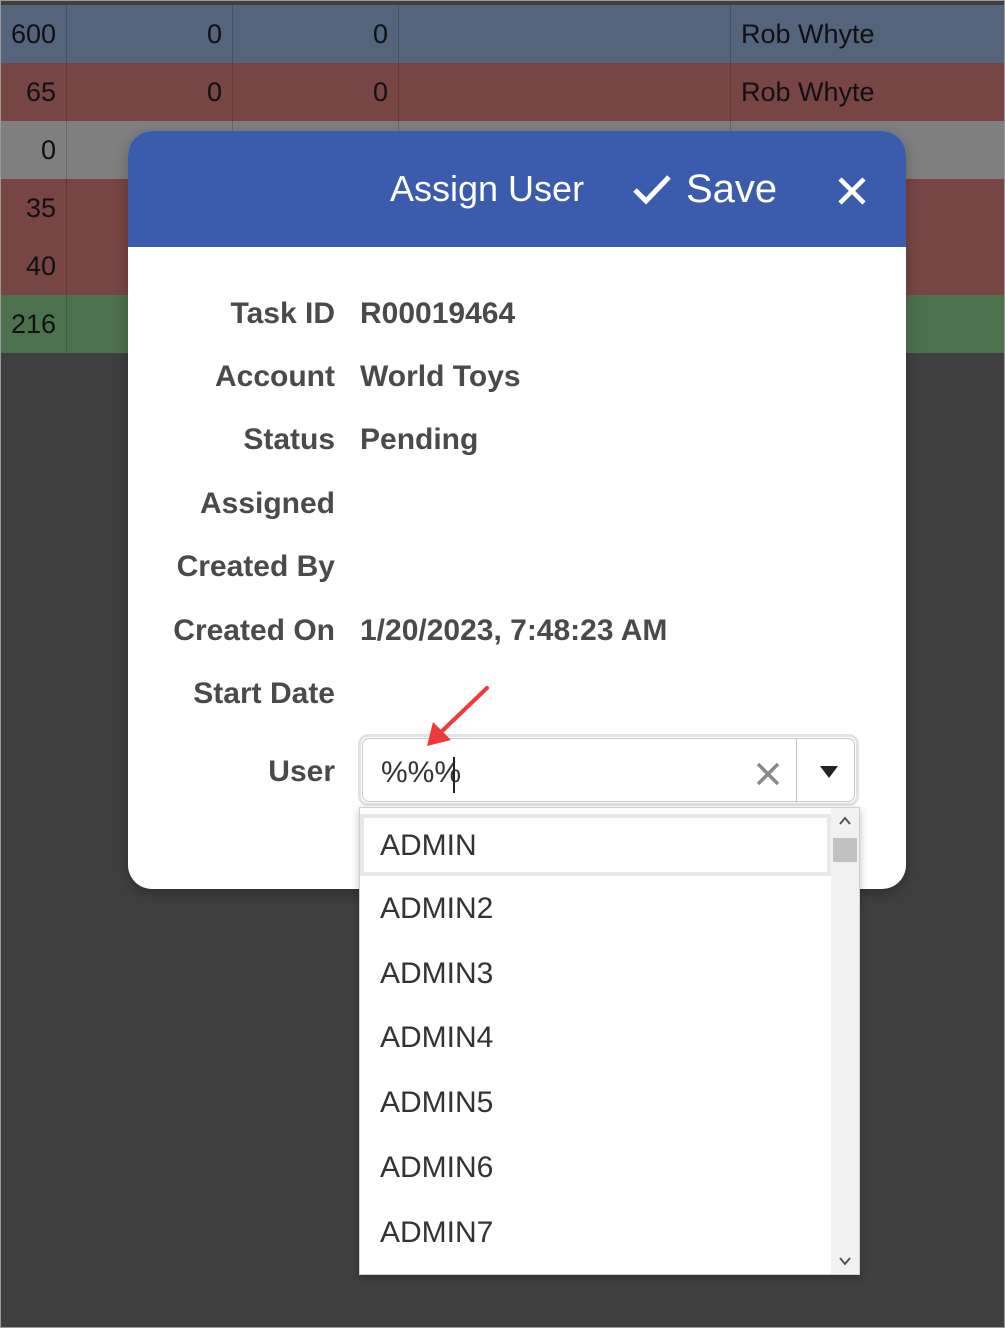  What do you see at coordinates (421, 773) in the screenshot?
I see `user-search-input: %%%` at bounding box center [421, 773].